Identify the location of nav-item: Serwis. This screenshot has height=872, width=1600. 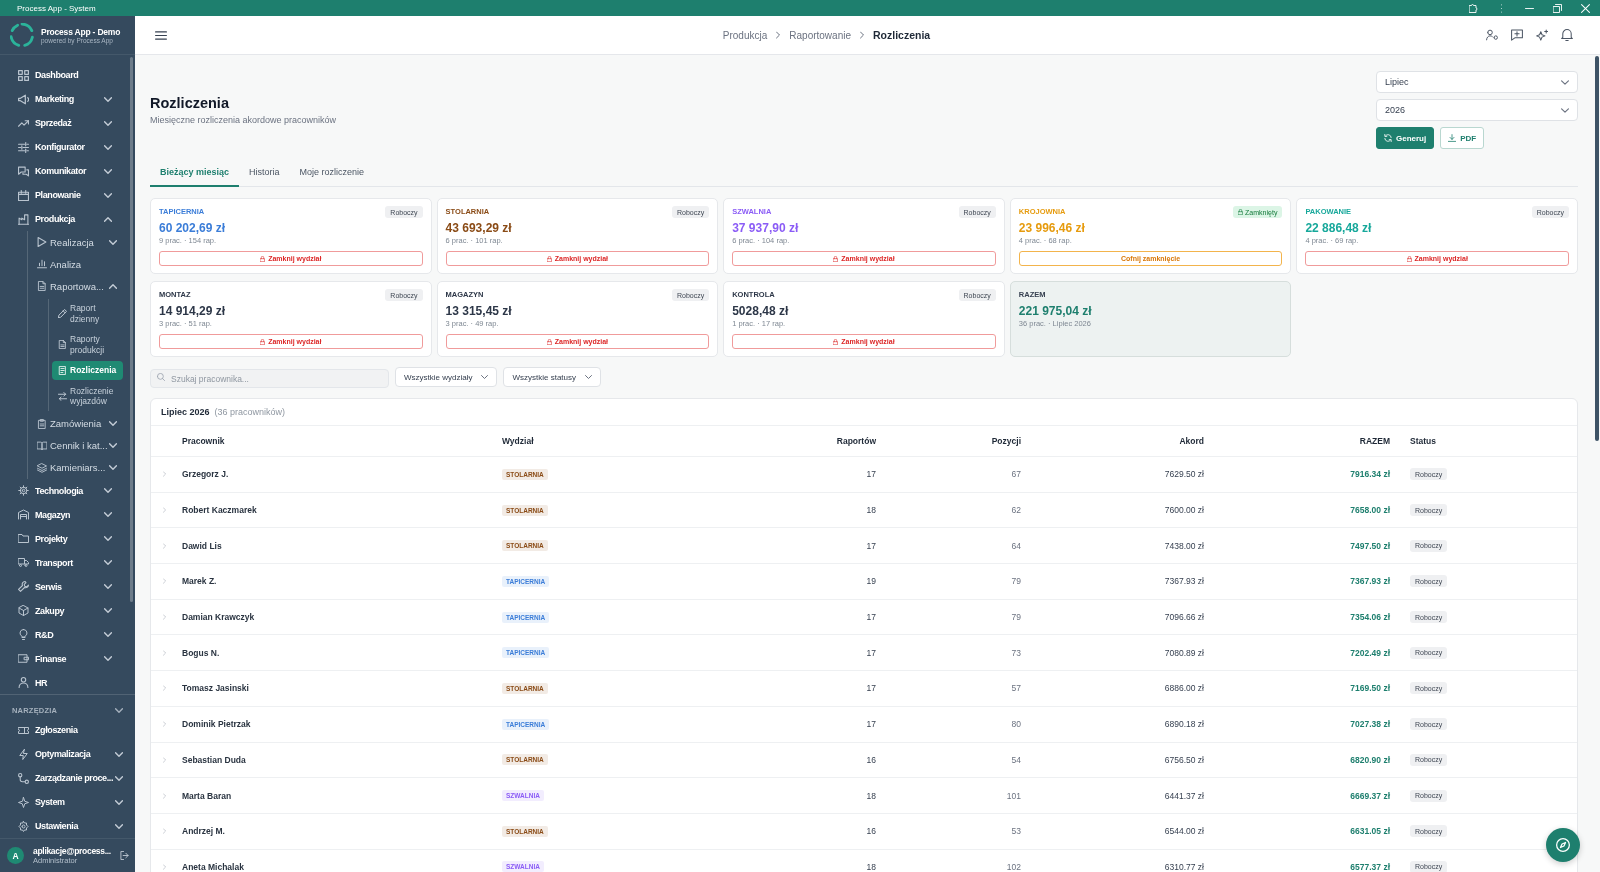
(67, 586).